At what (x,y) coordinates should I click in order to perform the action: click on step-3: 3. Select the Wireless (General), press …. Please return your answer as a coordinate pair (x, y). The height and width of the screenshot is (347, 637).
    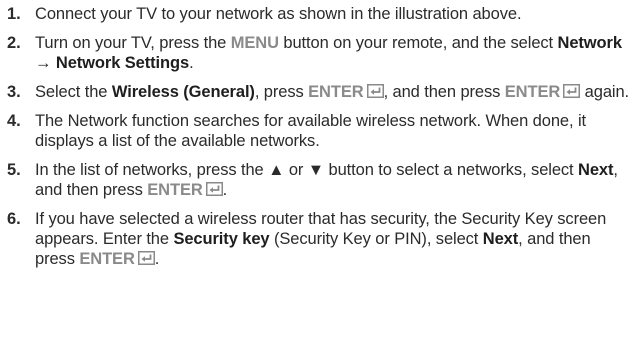
    Looking at the image, I should click on (320, 92).